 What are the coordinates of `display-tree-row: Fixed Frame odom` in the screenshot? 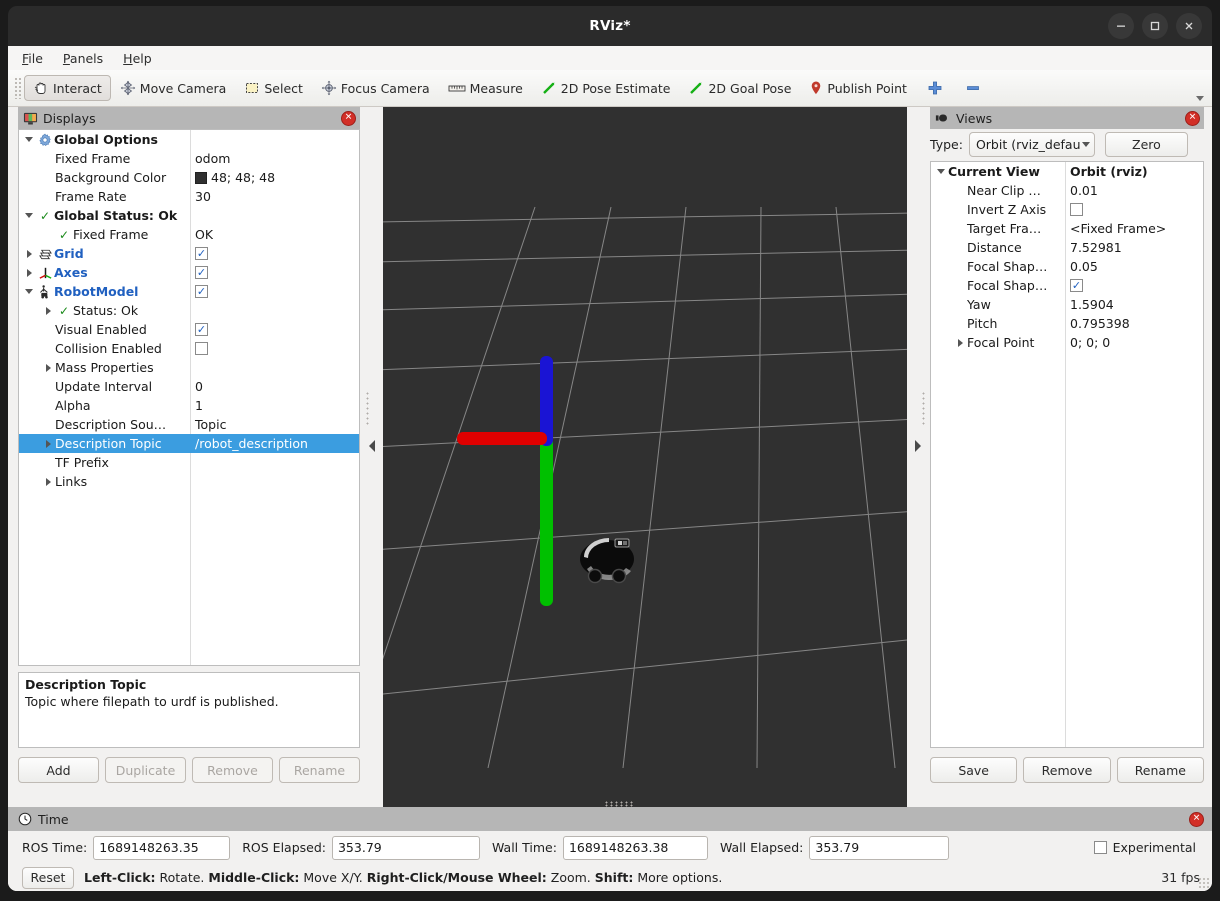 It's located at (189, 158).